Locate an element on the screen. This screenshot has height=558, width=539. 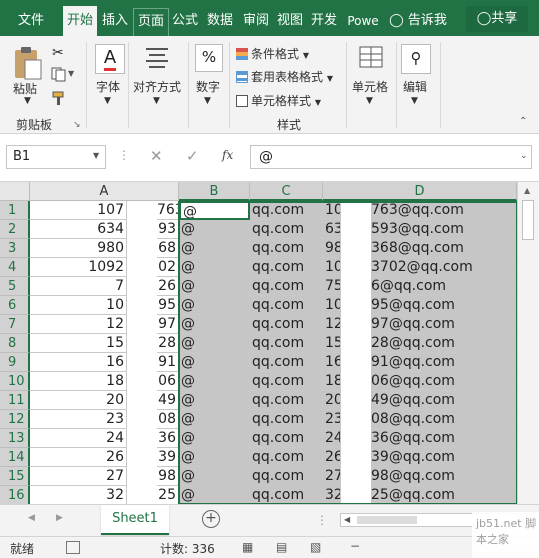
cell-d-suffix: 3702@qq.com is located at coordinates (444, 267).